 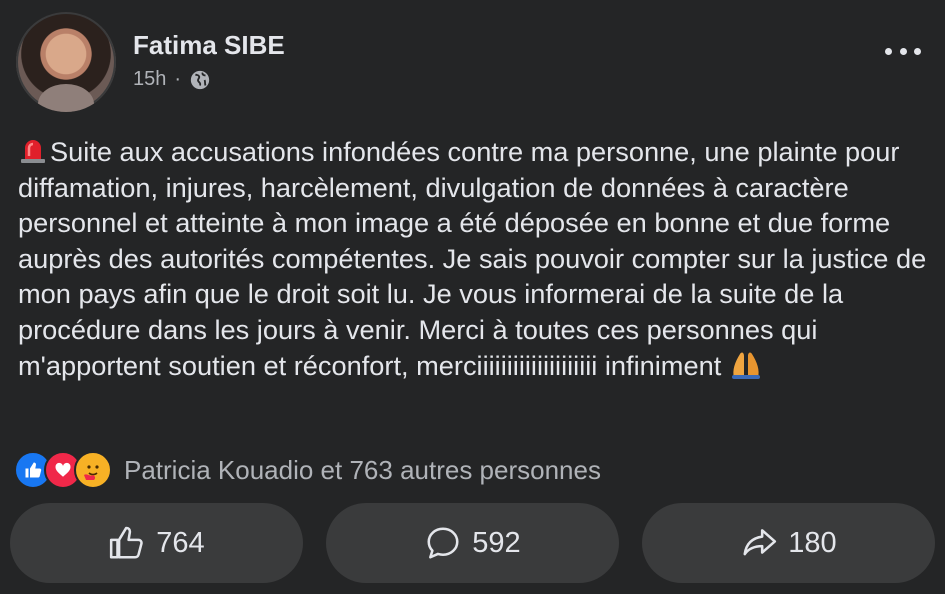 I want to click on praying-hands-emoji, so click(x=746, y=365).